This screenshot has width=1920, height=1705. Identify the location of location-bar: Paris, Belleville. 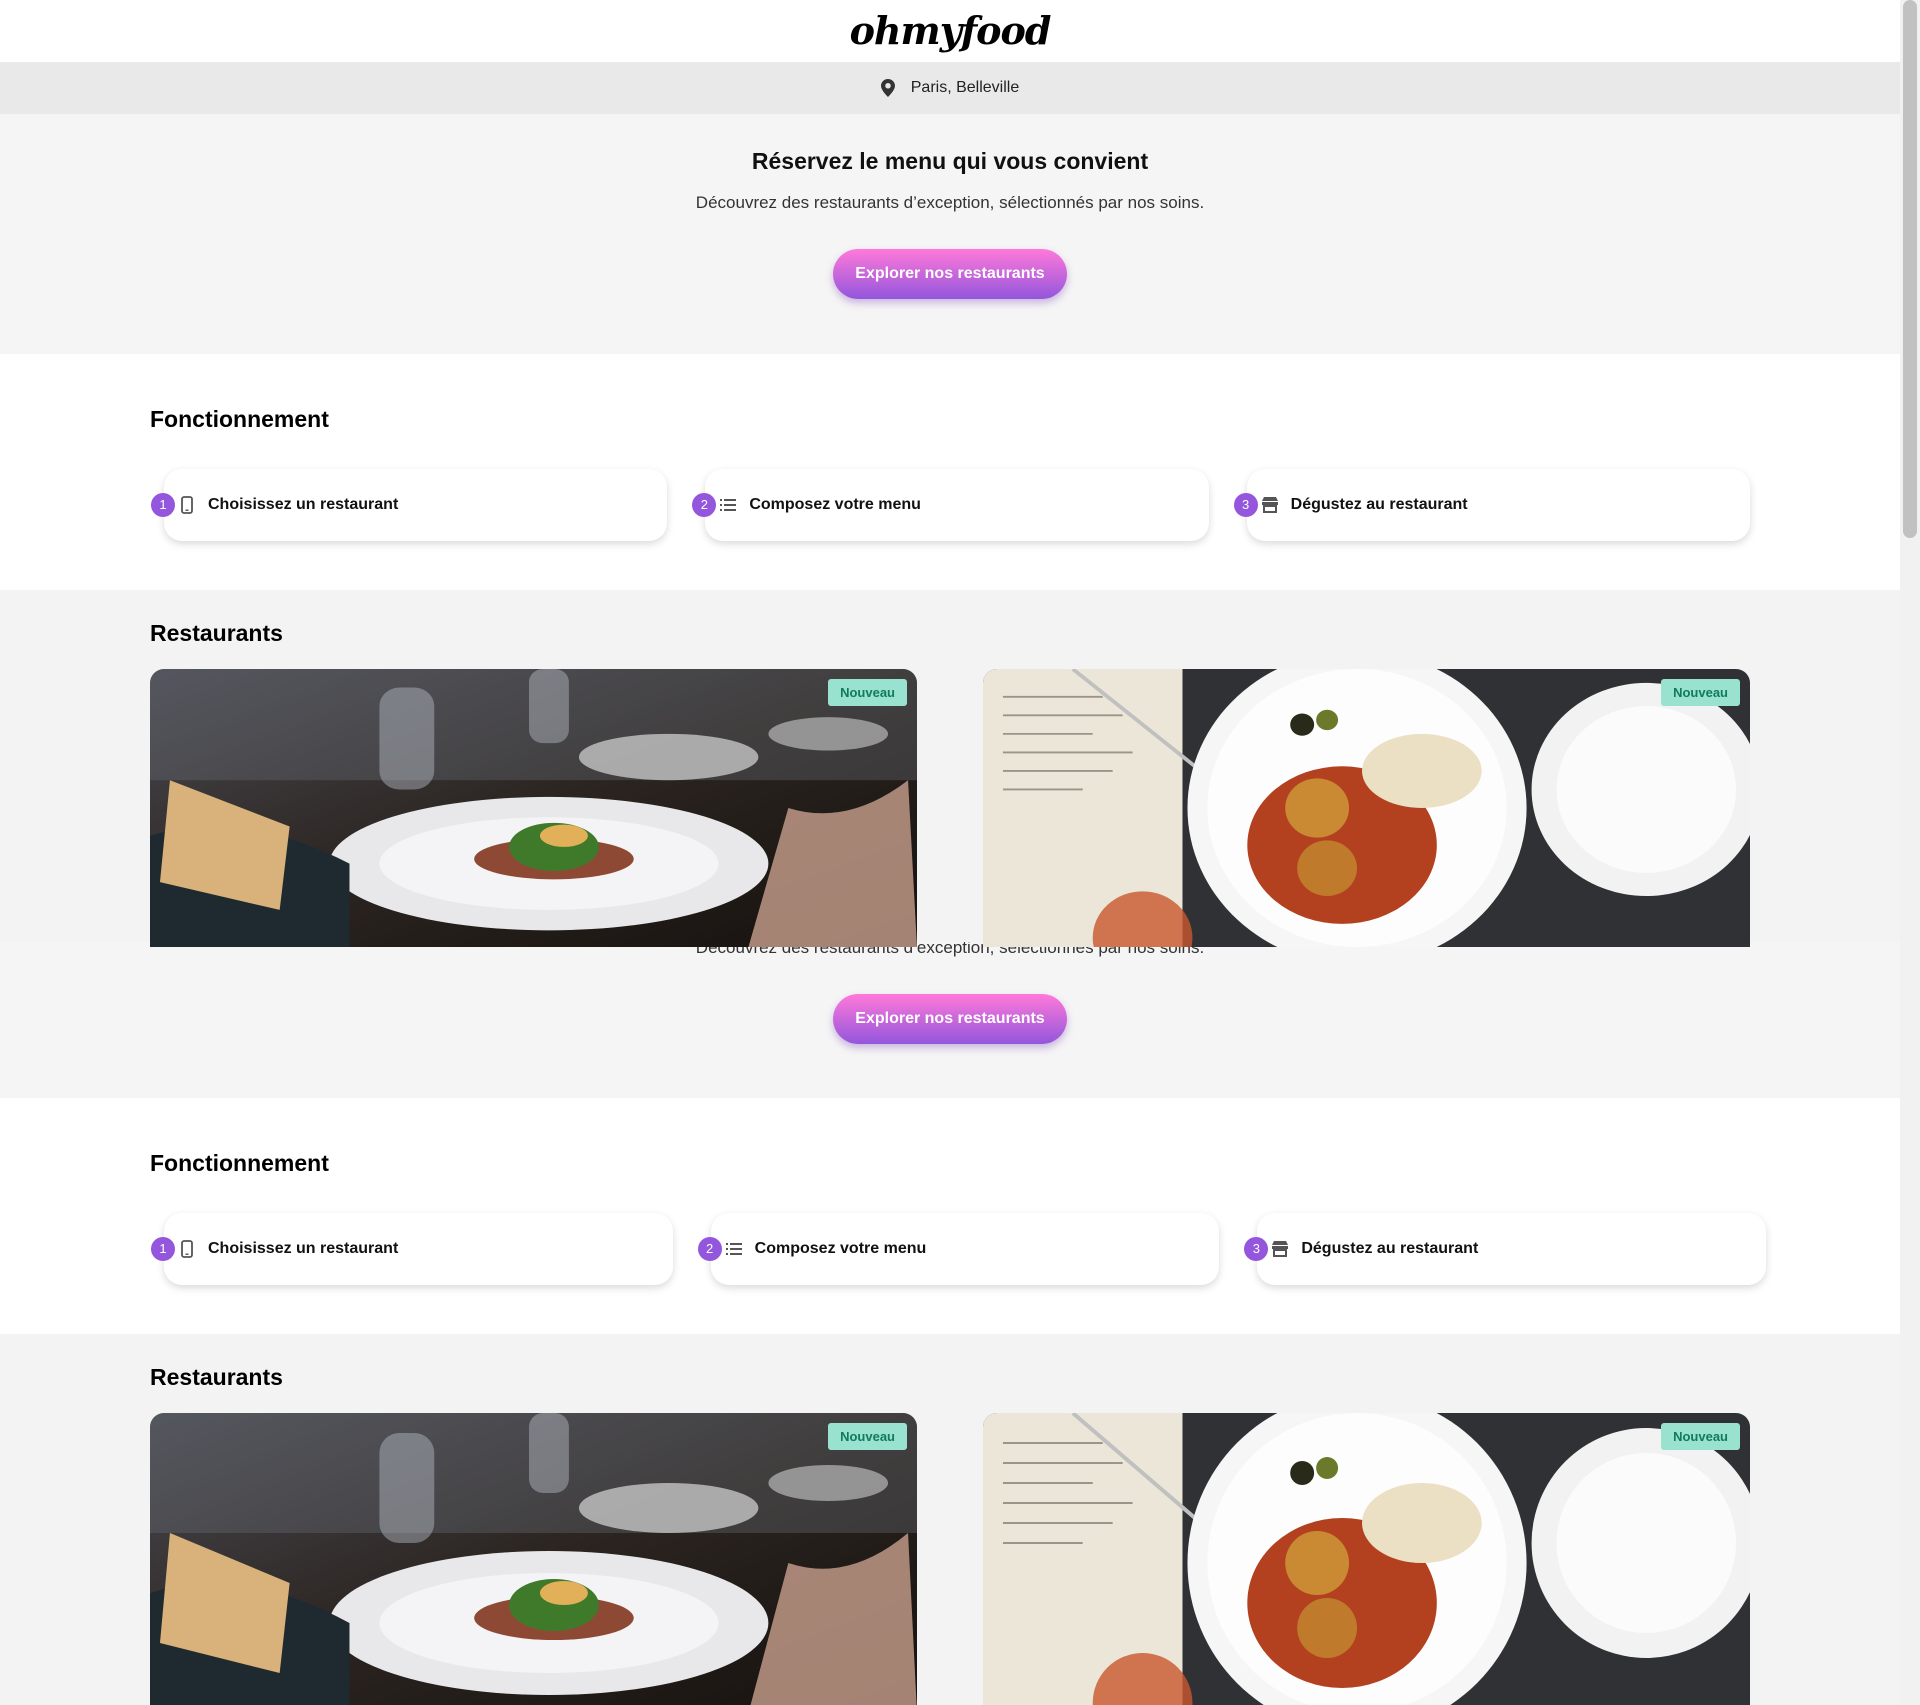
(950, 88).